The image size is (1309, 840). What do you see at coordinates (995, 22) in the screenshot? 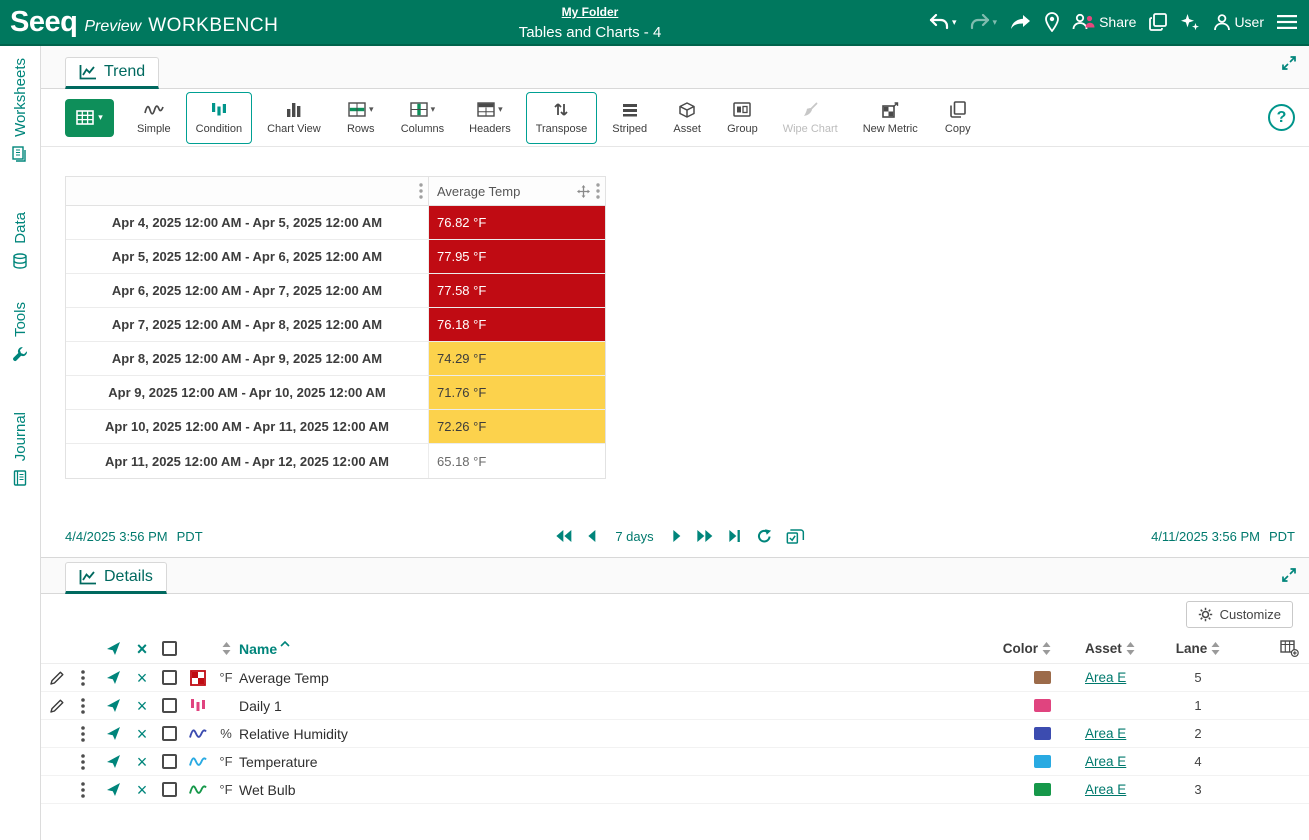
I see `redo-caret-icon: ▾` at bounding box center [995, 22].